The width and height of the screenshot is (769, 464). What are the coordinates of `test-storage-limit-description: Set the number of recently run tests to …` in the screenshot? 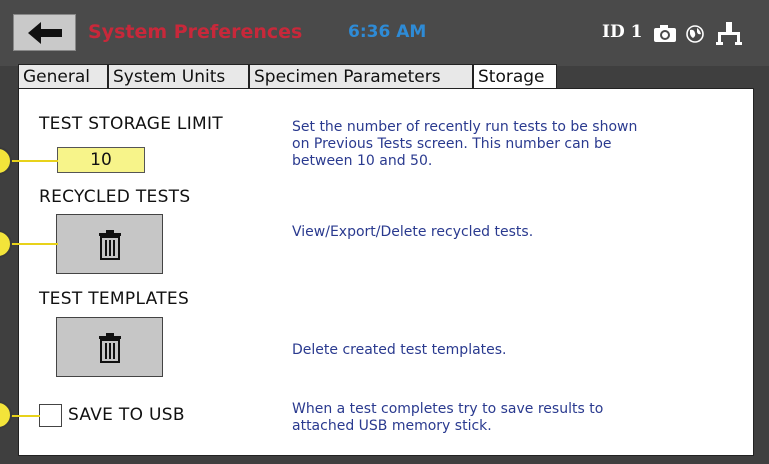 It's located at (464, 144).